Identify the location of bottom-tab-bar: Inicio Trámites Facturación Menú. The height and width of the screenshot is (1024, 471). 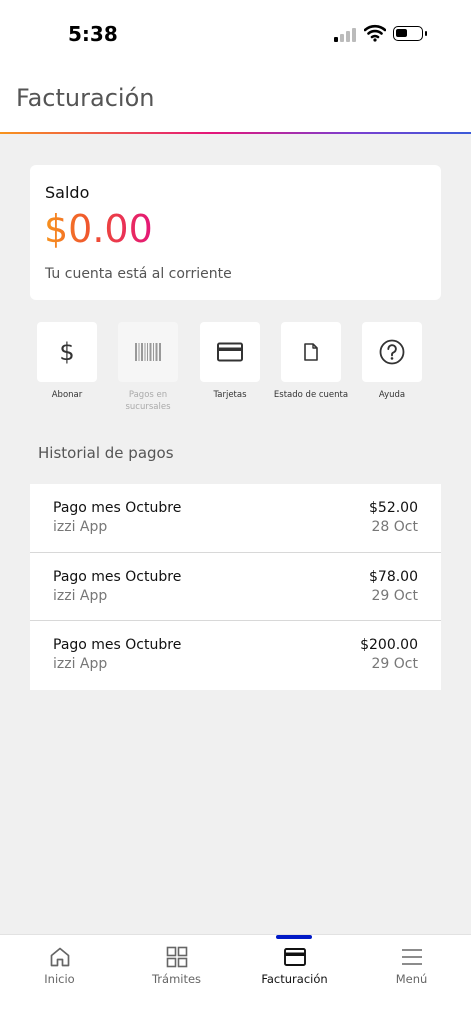
(235, 979).